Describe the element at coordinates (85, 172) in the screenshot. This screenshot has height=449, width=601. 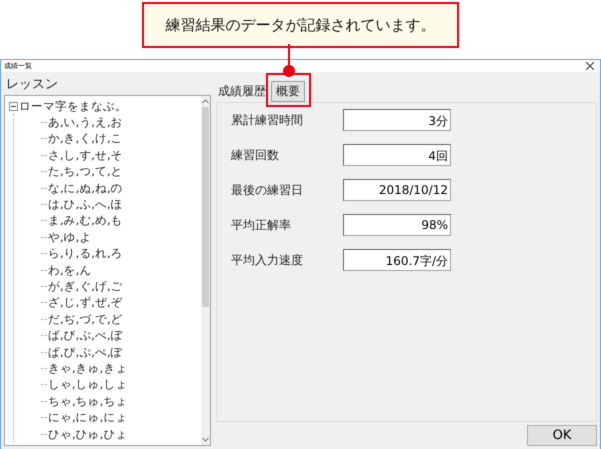
I see `tree-item: た,ち,つ,て,と` at that location.